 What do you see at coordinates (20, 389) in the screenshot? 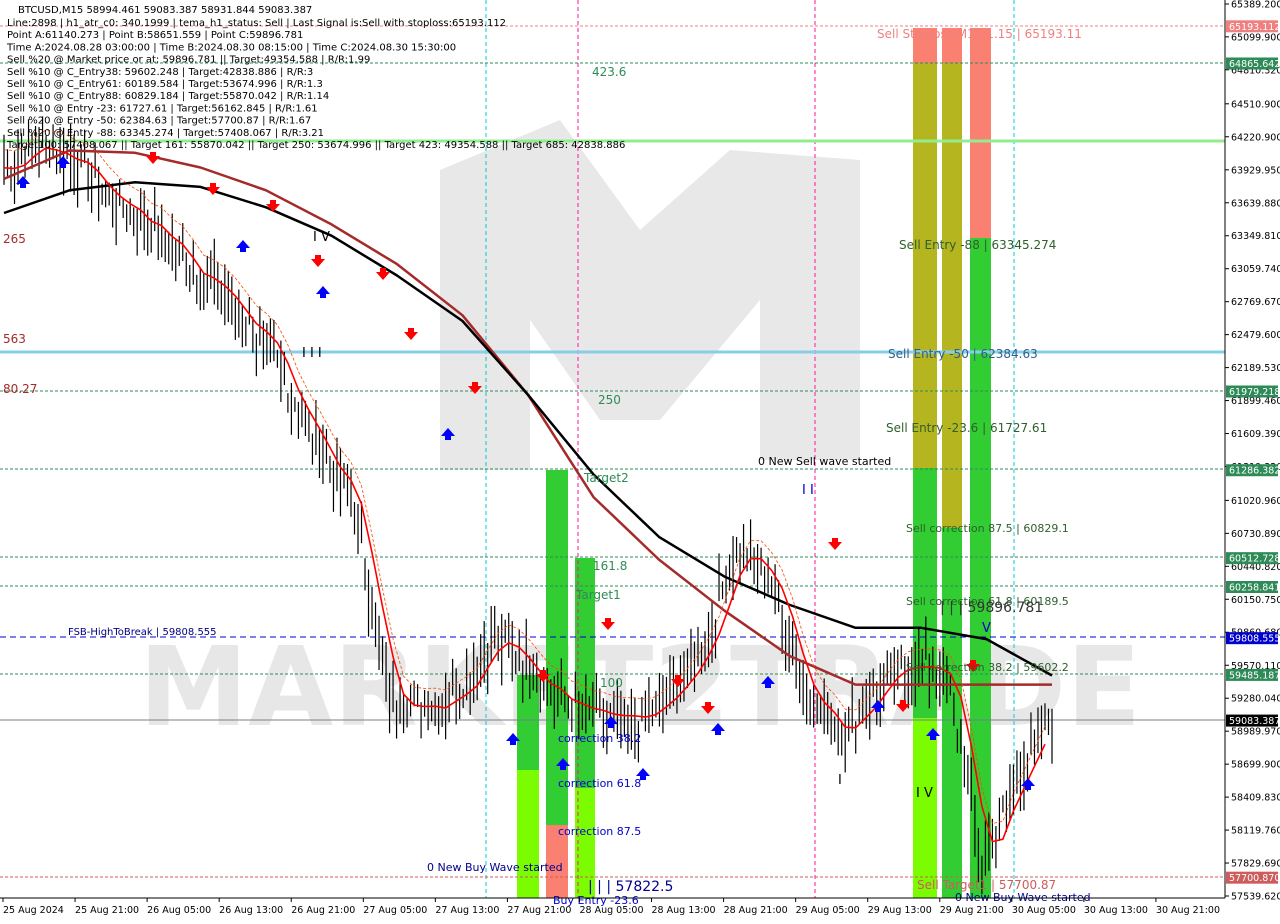
I see `left-8027-label: 80.27` at bounding box center [20, 389].